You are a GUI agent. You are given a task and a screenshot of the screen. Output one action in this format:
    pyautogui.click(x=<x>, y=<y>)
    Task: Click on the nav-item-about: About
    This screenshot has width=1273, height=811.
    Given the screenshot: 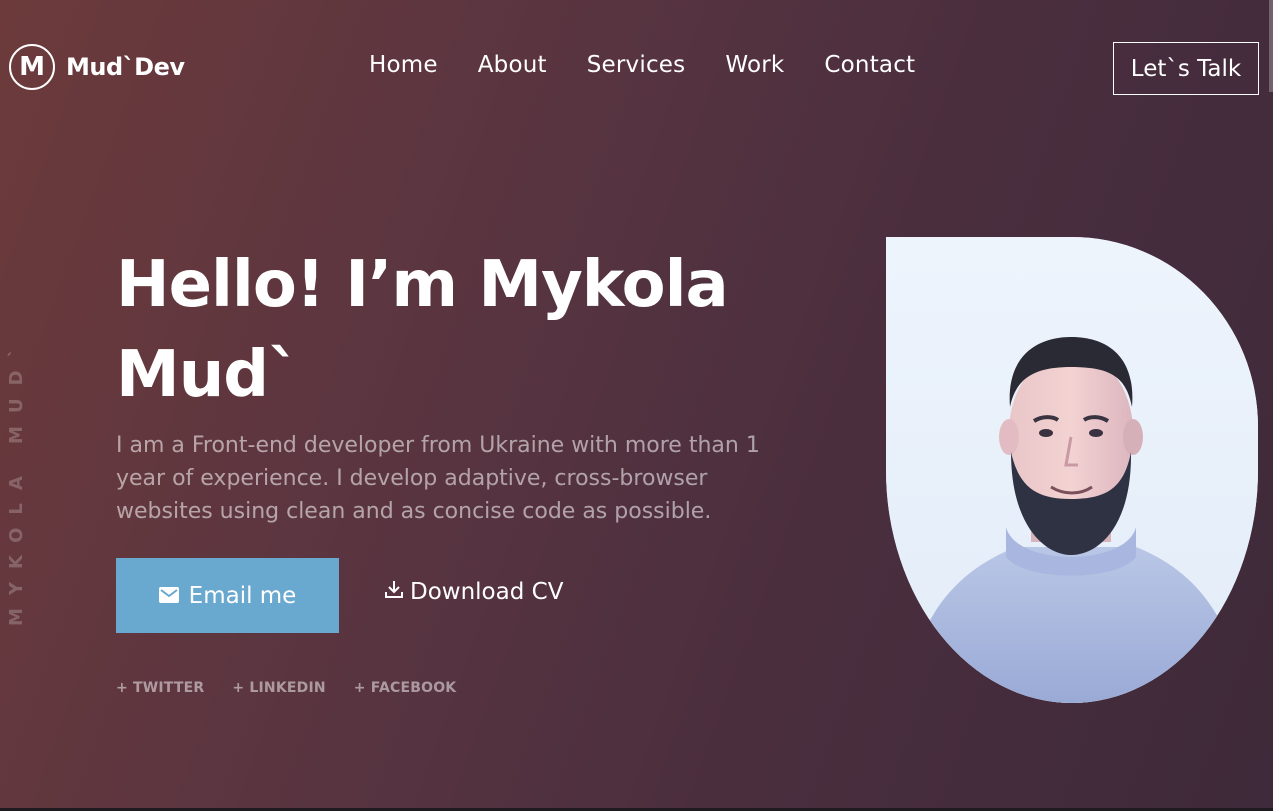 What is the action you would take?
    pyautogui.click(x=512, y=65)
    